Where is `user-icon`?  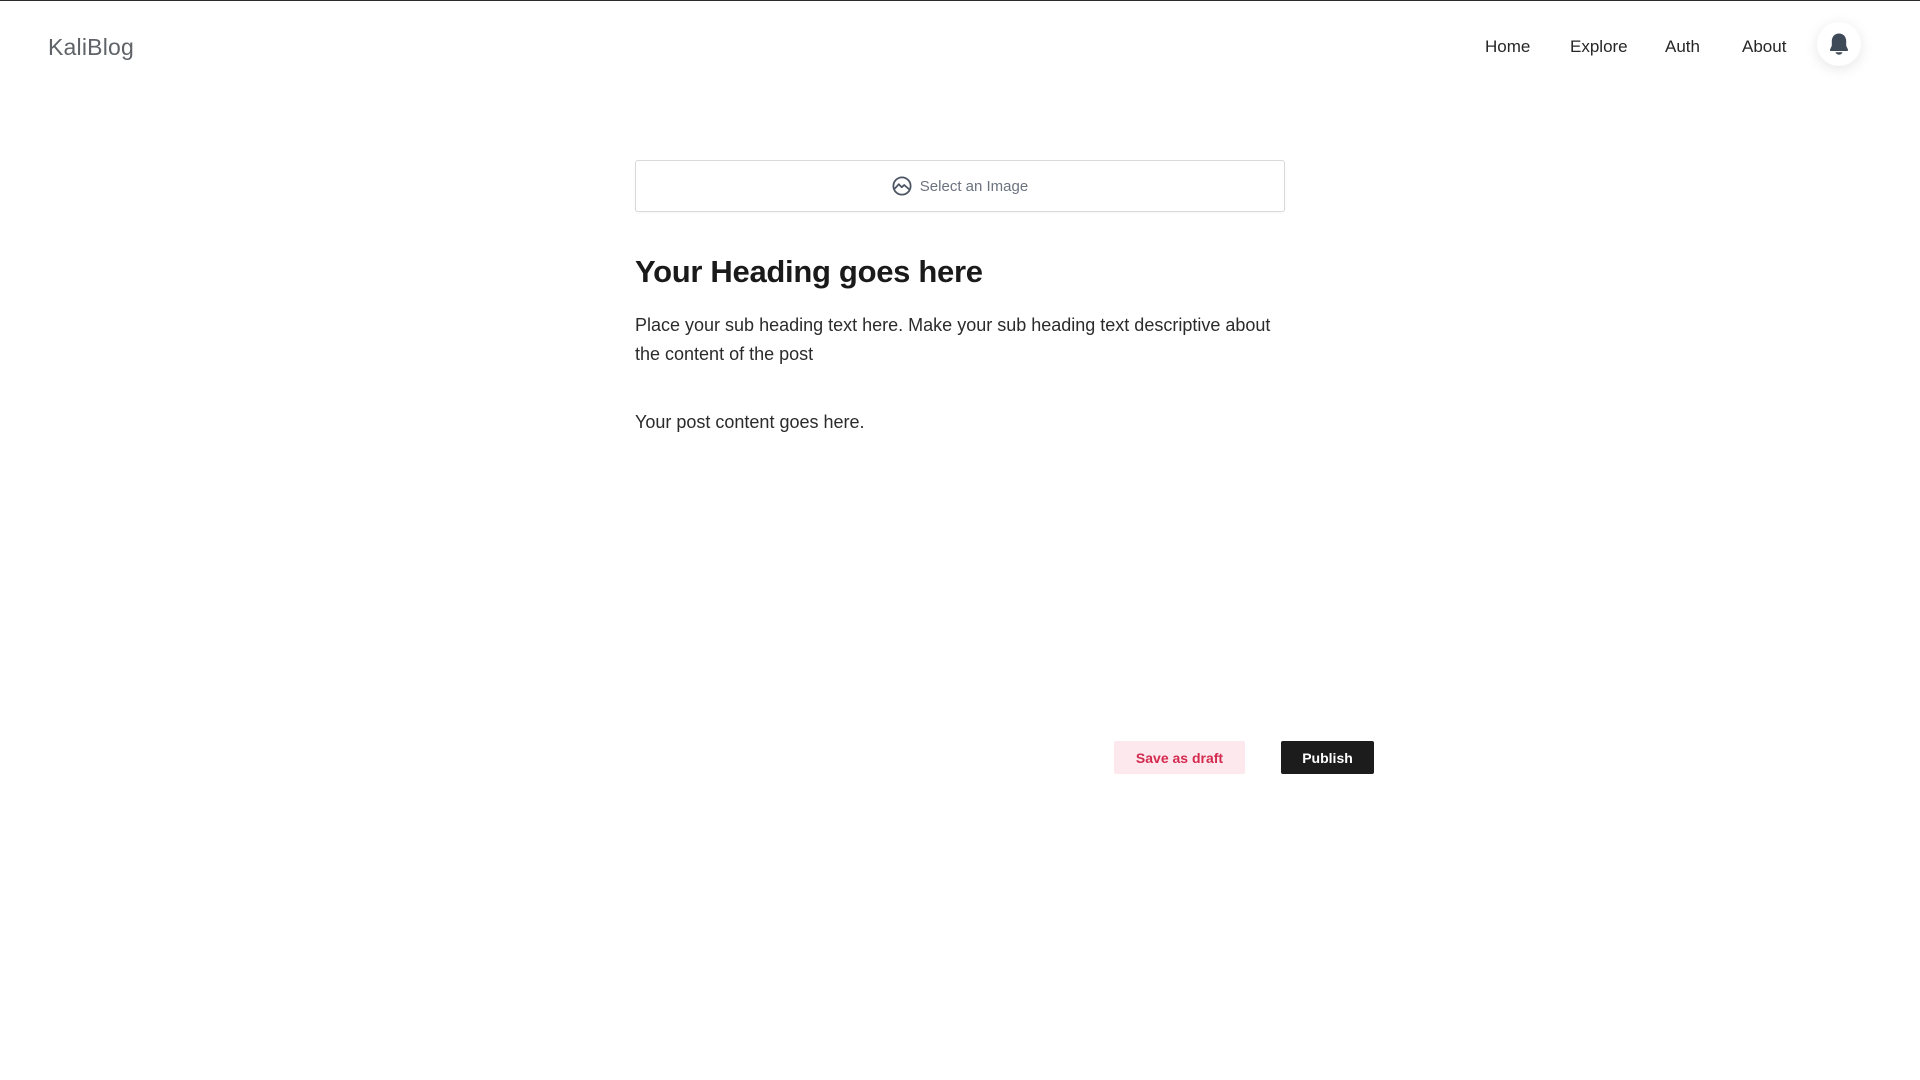
user-icon is located at coordinates (1839, 44).